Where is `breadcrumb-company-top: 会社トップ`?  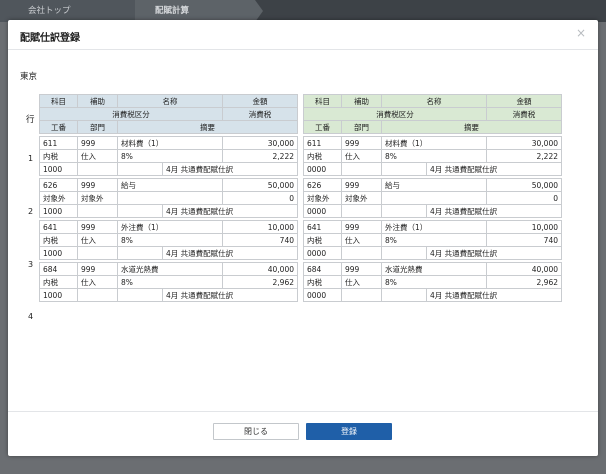 breadcrumb-company-top: 会社トップ is located at coordinates (71, 11).